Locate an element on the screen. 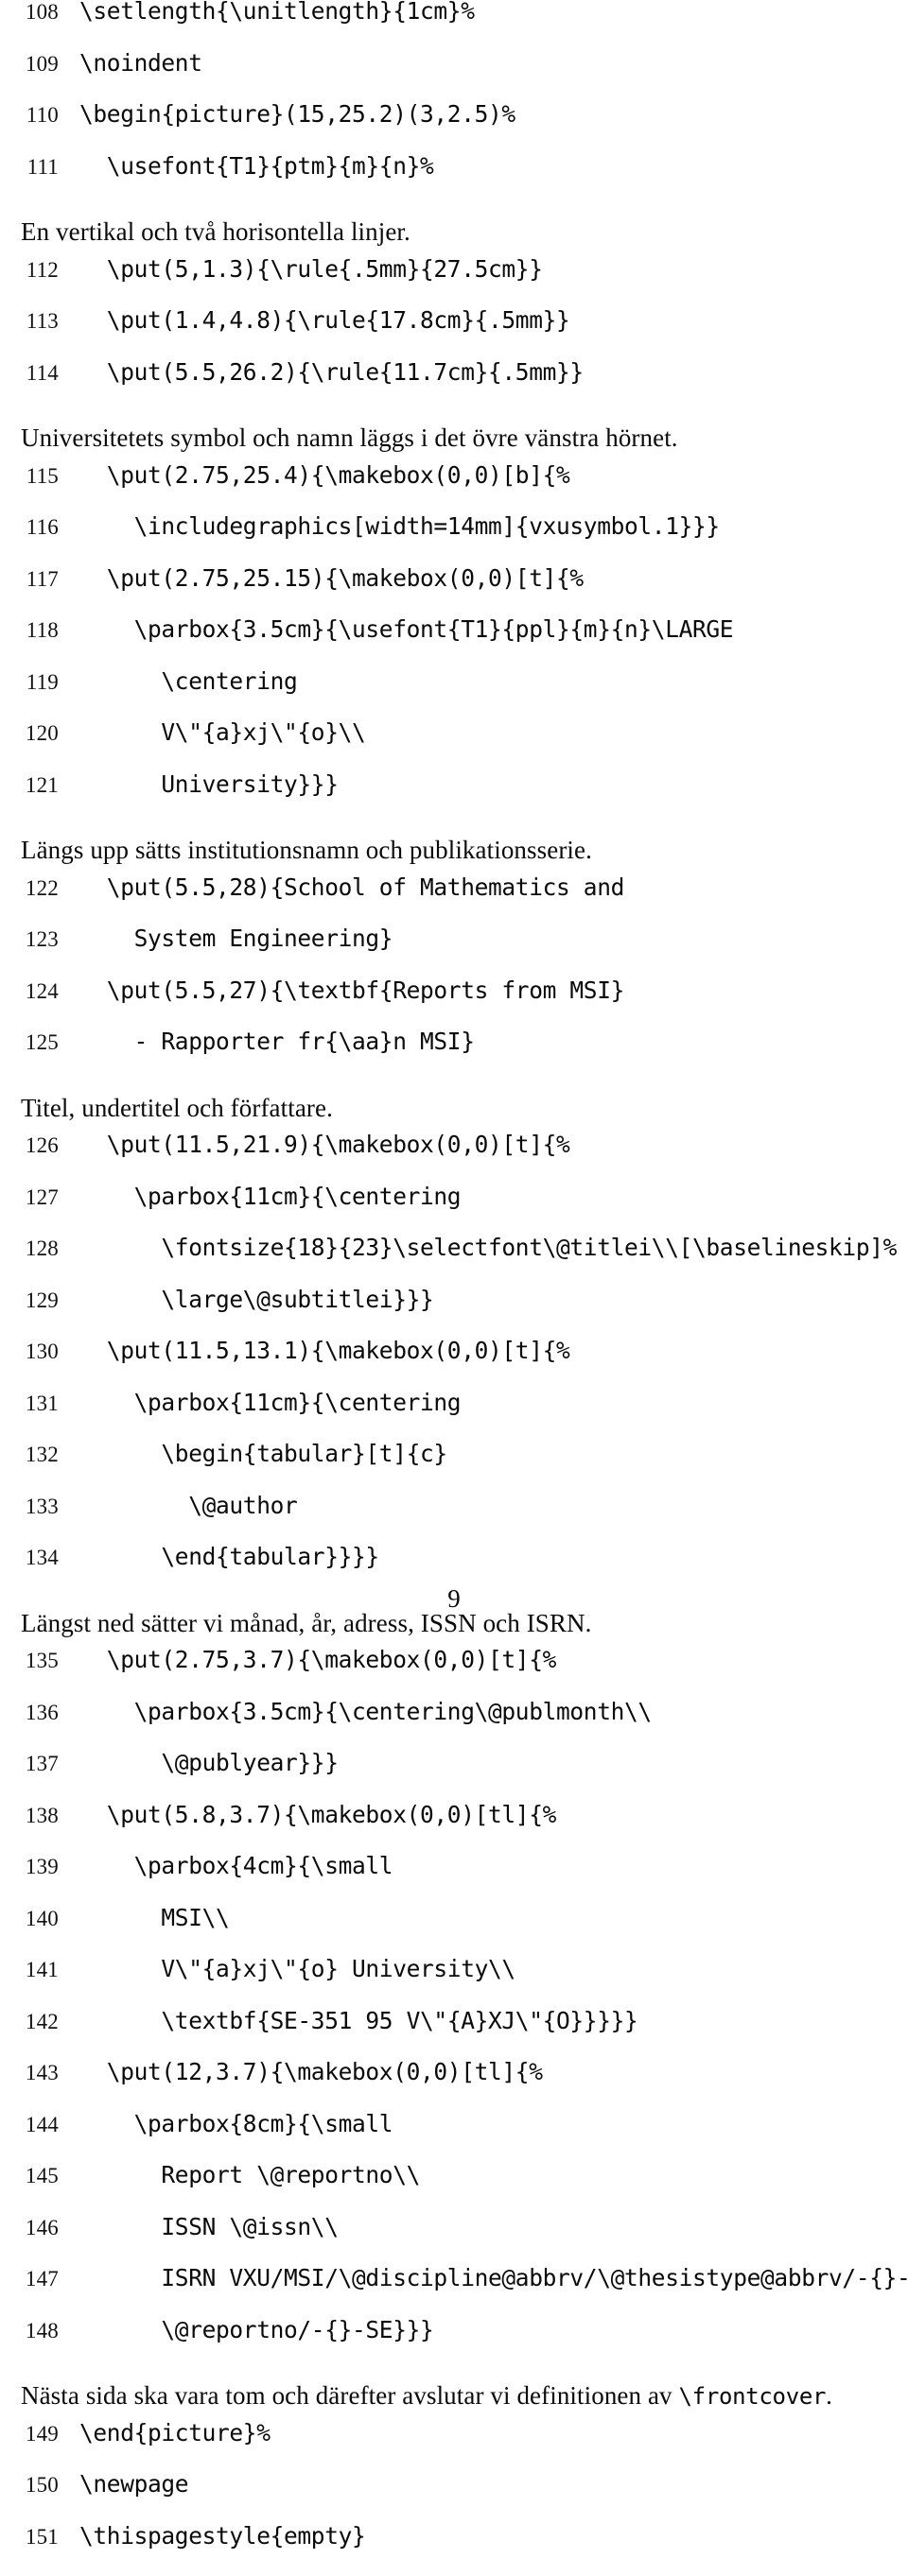 This screenshot has height=2576, width=908. code-line-text: V\"{a}xj\"{o} University\\ is located at coordinates (287, 1970).